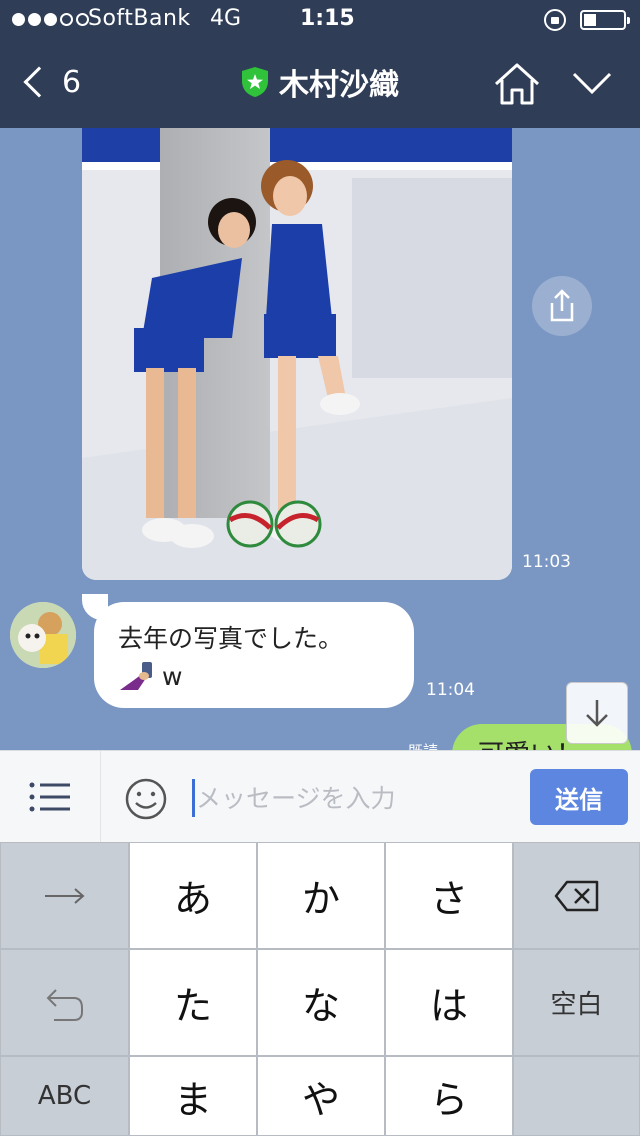  I want to click on key-ha: は, so click(449, 1002).